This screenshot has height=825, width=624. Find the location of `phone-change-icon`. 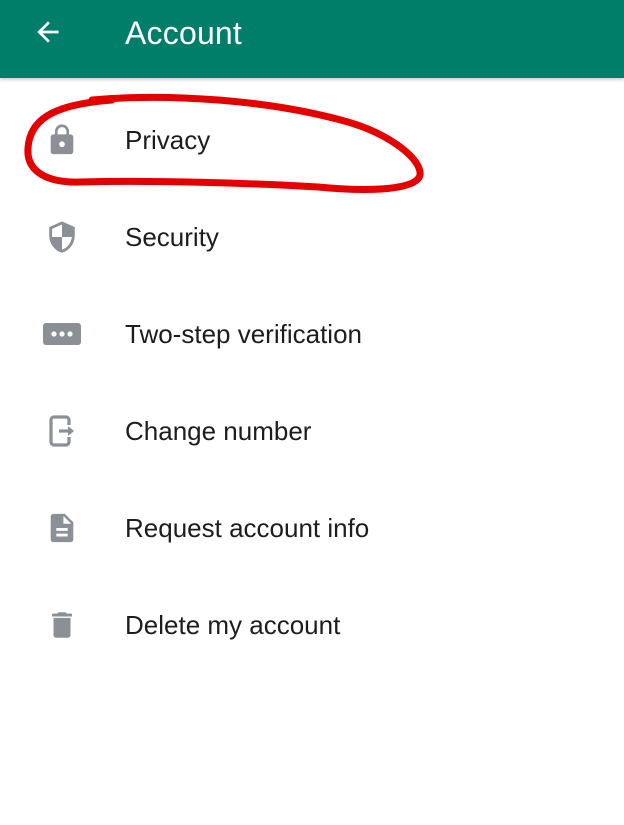

phone-change-icon is located at coordinates (62, 431).